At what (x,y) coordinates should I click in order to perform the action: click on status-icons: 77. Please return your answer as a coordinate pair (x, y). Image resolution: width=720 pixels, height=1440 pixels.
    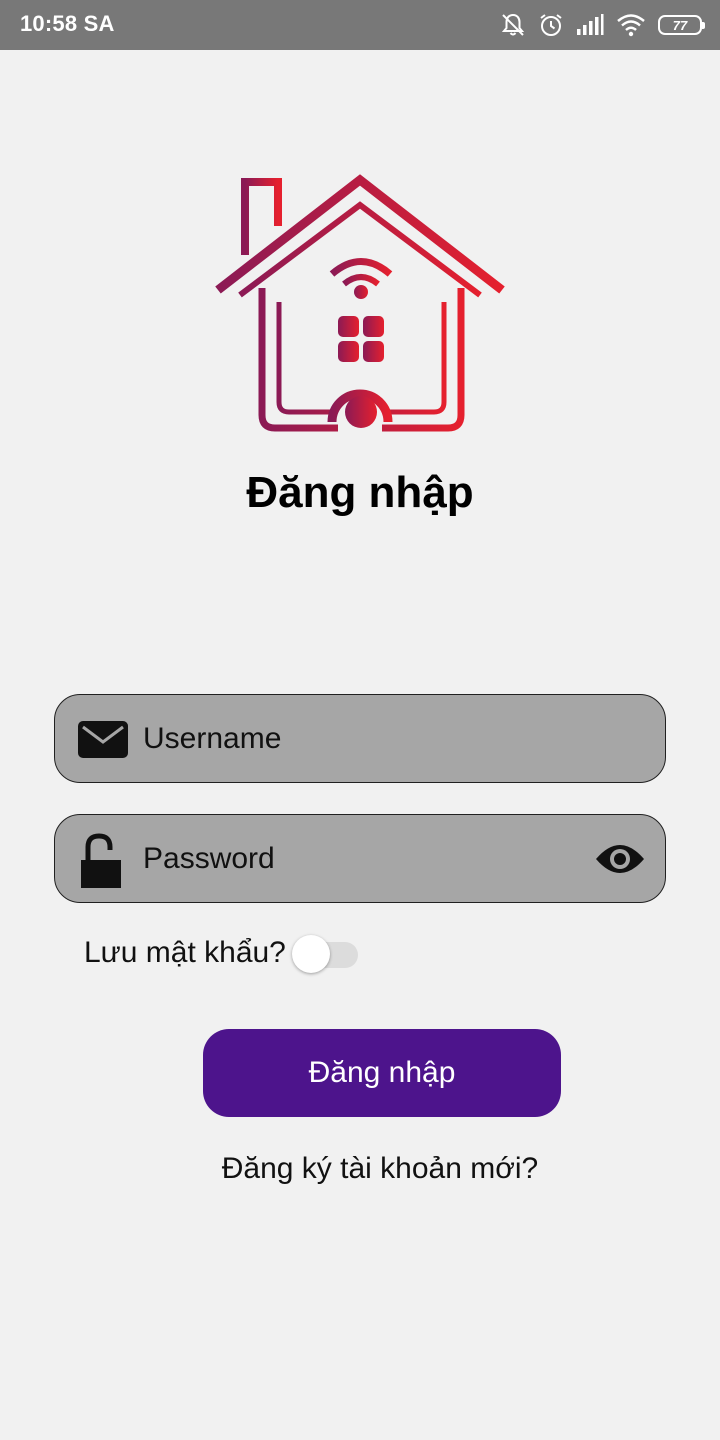
    Looking at the image, I should click on (602, 25).